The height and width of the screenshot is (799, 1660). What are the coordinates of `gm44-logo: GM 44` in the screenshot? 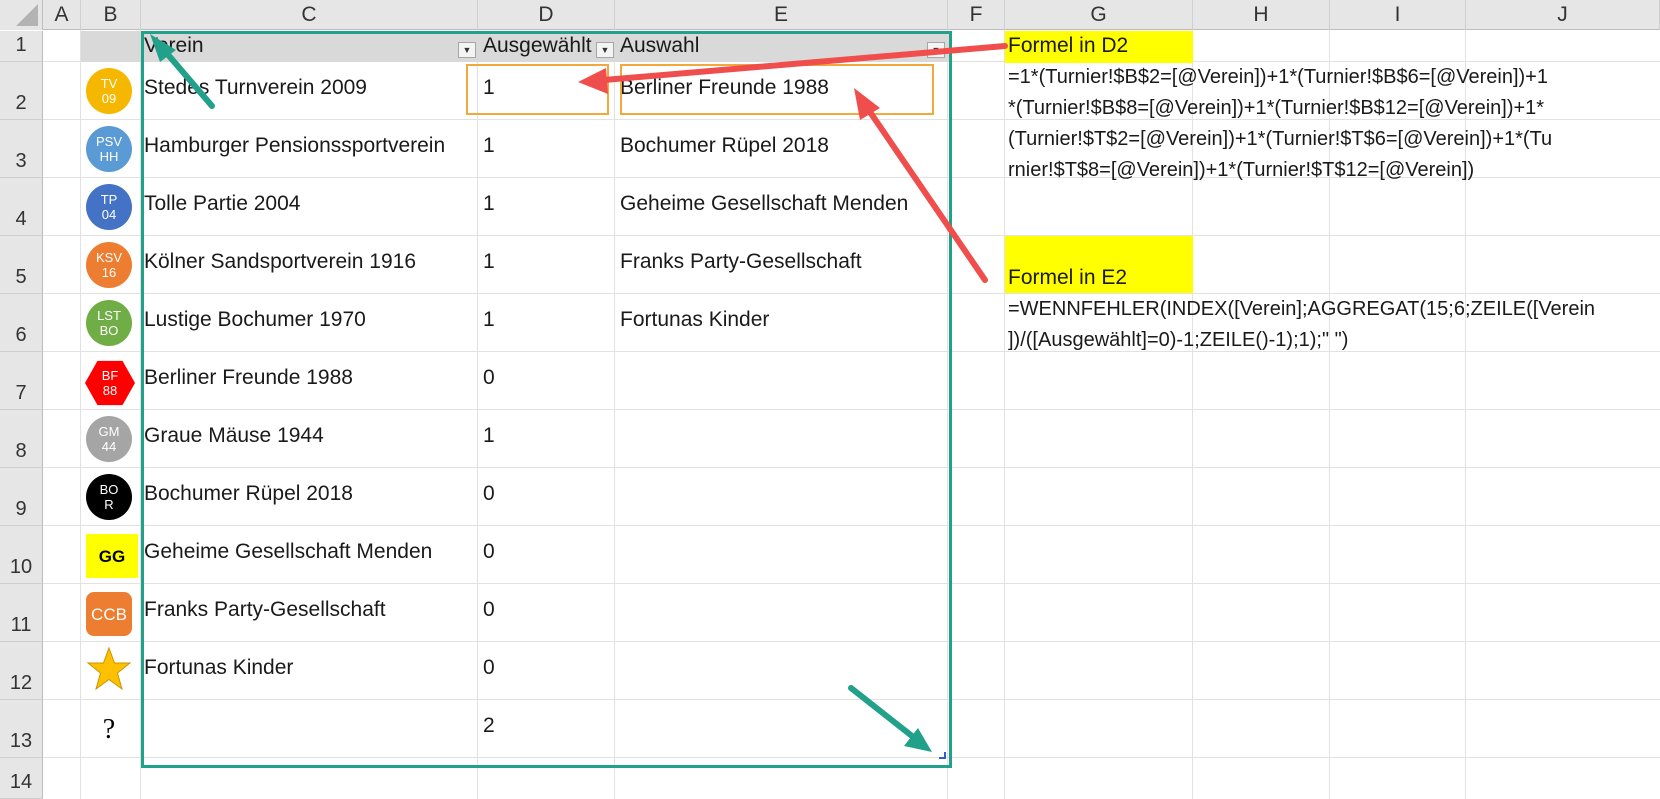 It's located at (109, 439).